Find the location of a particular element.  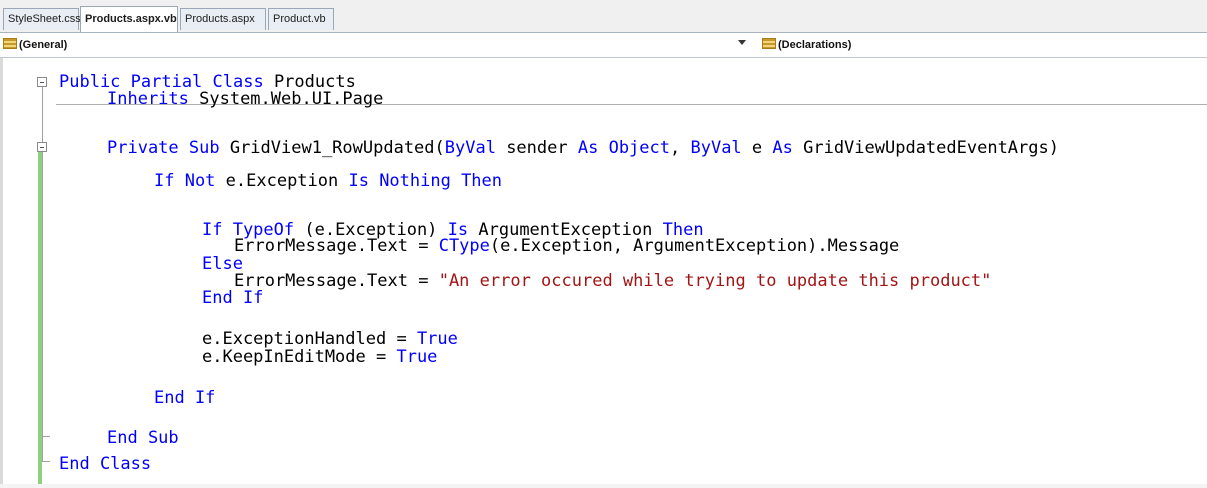

code-line-11: e.KeepInEditMode = True is located at coordinates (319, 357).